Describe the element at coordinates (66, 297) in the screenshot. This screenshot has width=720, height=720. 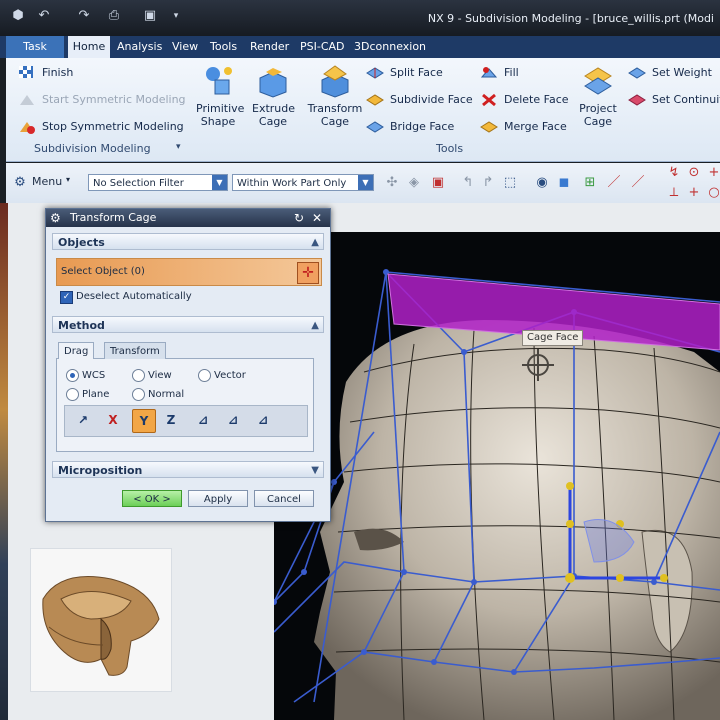
I see `checkbox-checked-icon: ✓` at that location.